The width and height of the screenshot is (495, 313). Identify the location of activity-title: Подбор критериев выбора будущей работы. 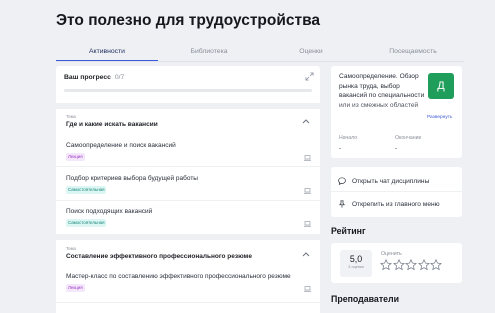
(132, 178).